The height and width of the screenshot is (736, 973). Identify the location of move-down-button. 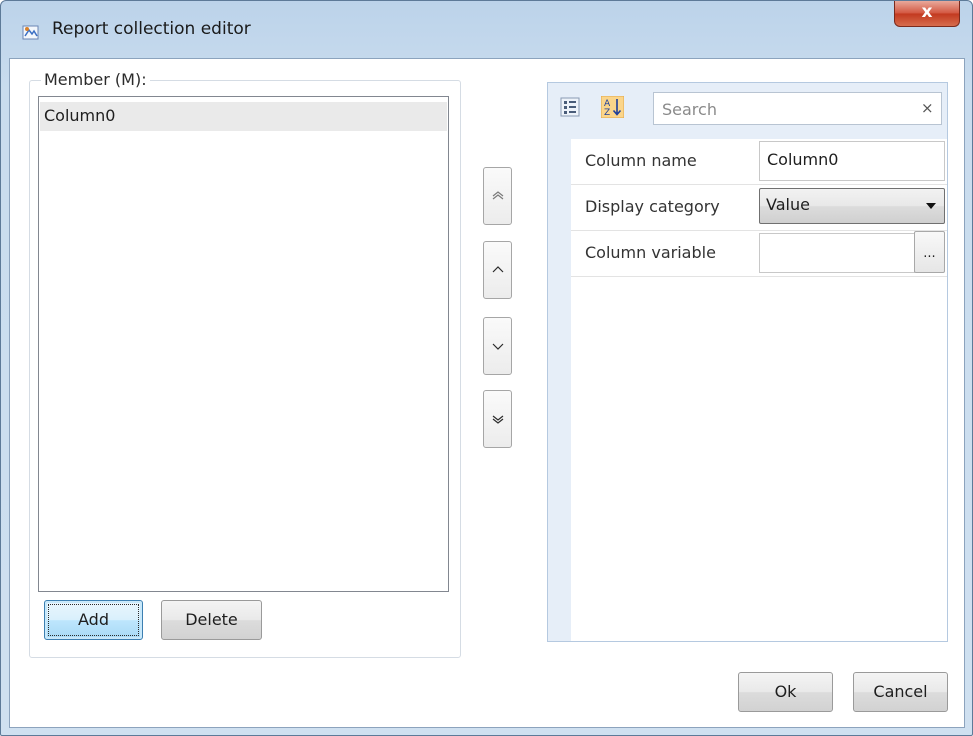
(497, 346).